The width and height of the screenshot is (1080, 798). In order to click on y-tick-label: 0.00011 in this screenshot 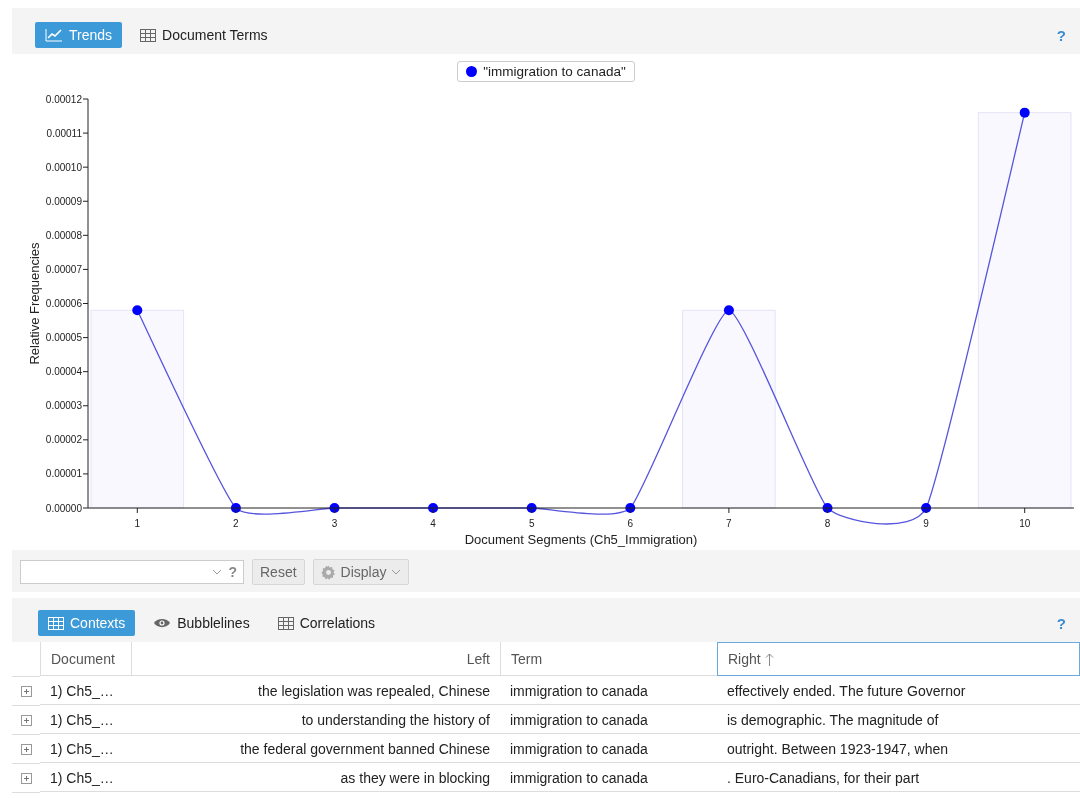, I will do `click(64, 133)`.